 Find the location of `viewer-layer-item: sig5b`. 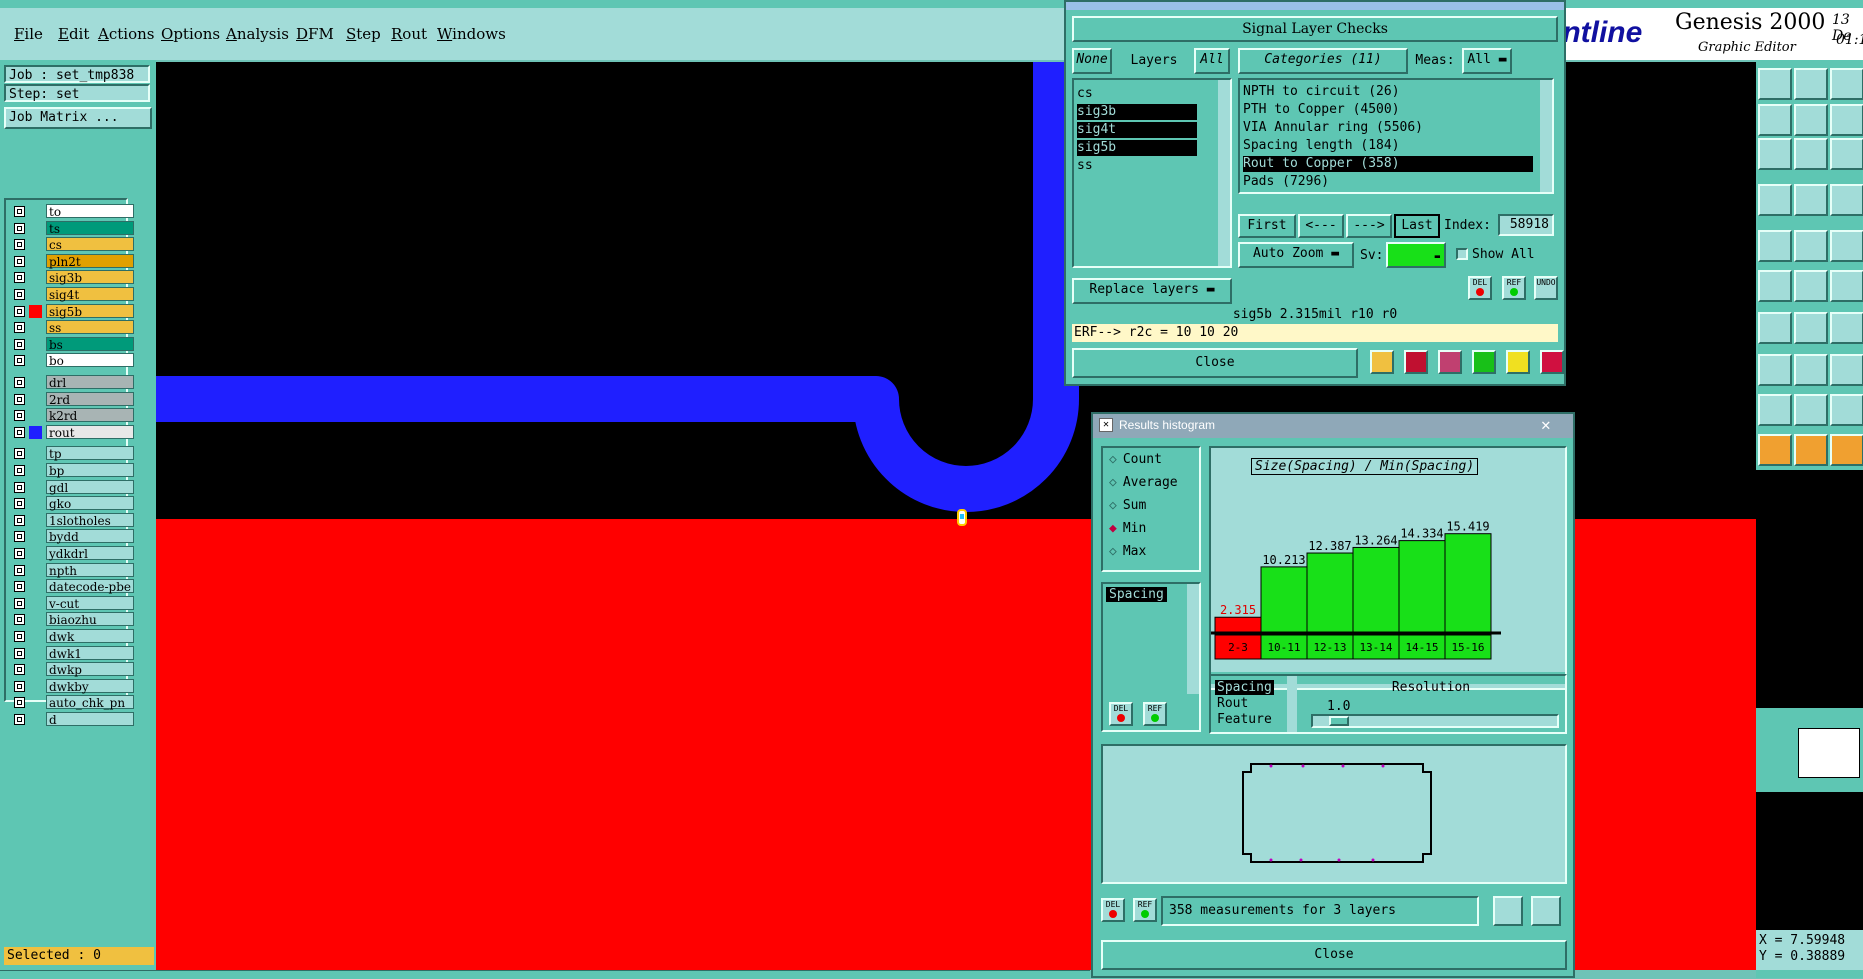

viewer-layer-item: sig5b is located at coordinates (1137, 148).